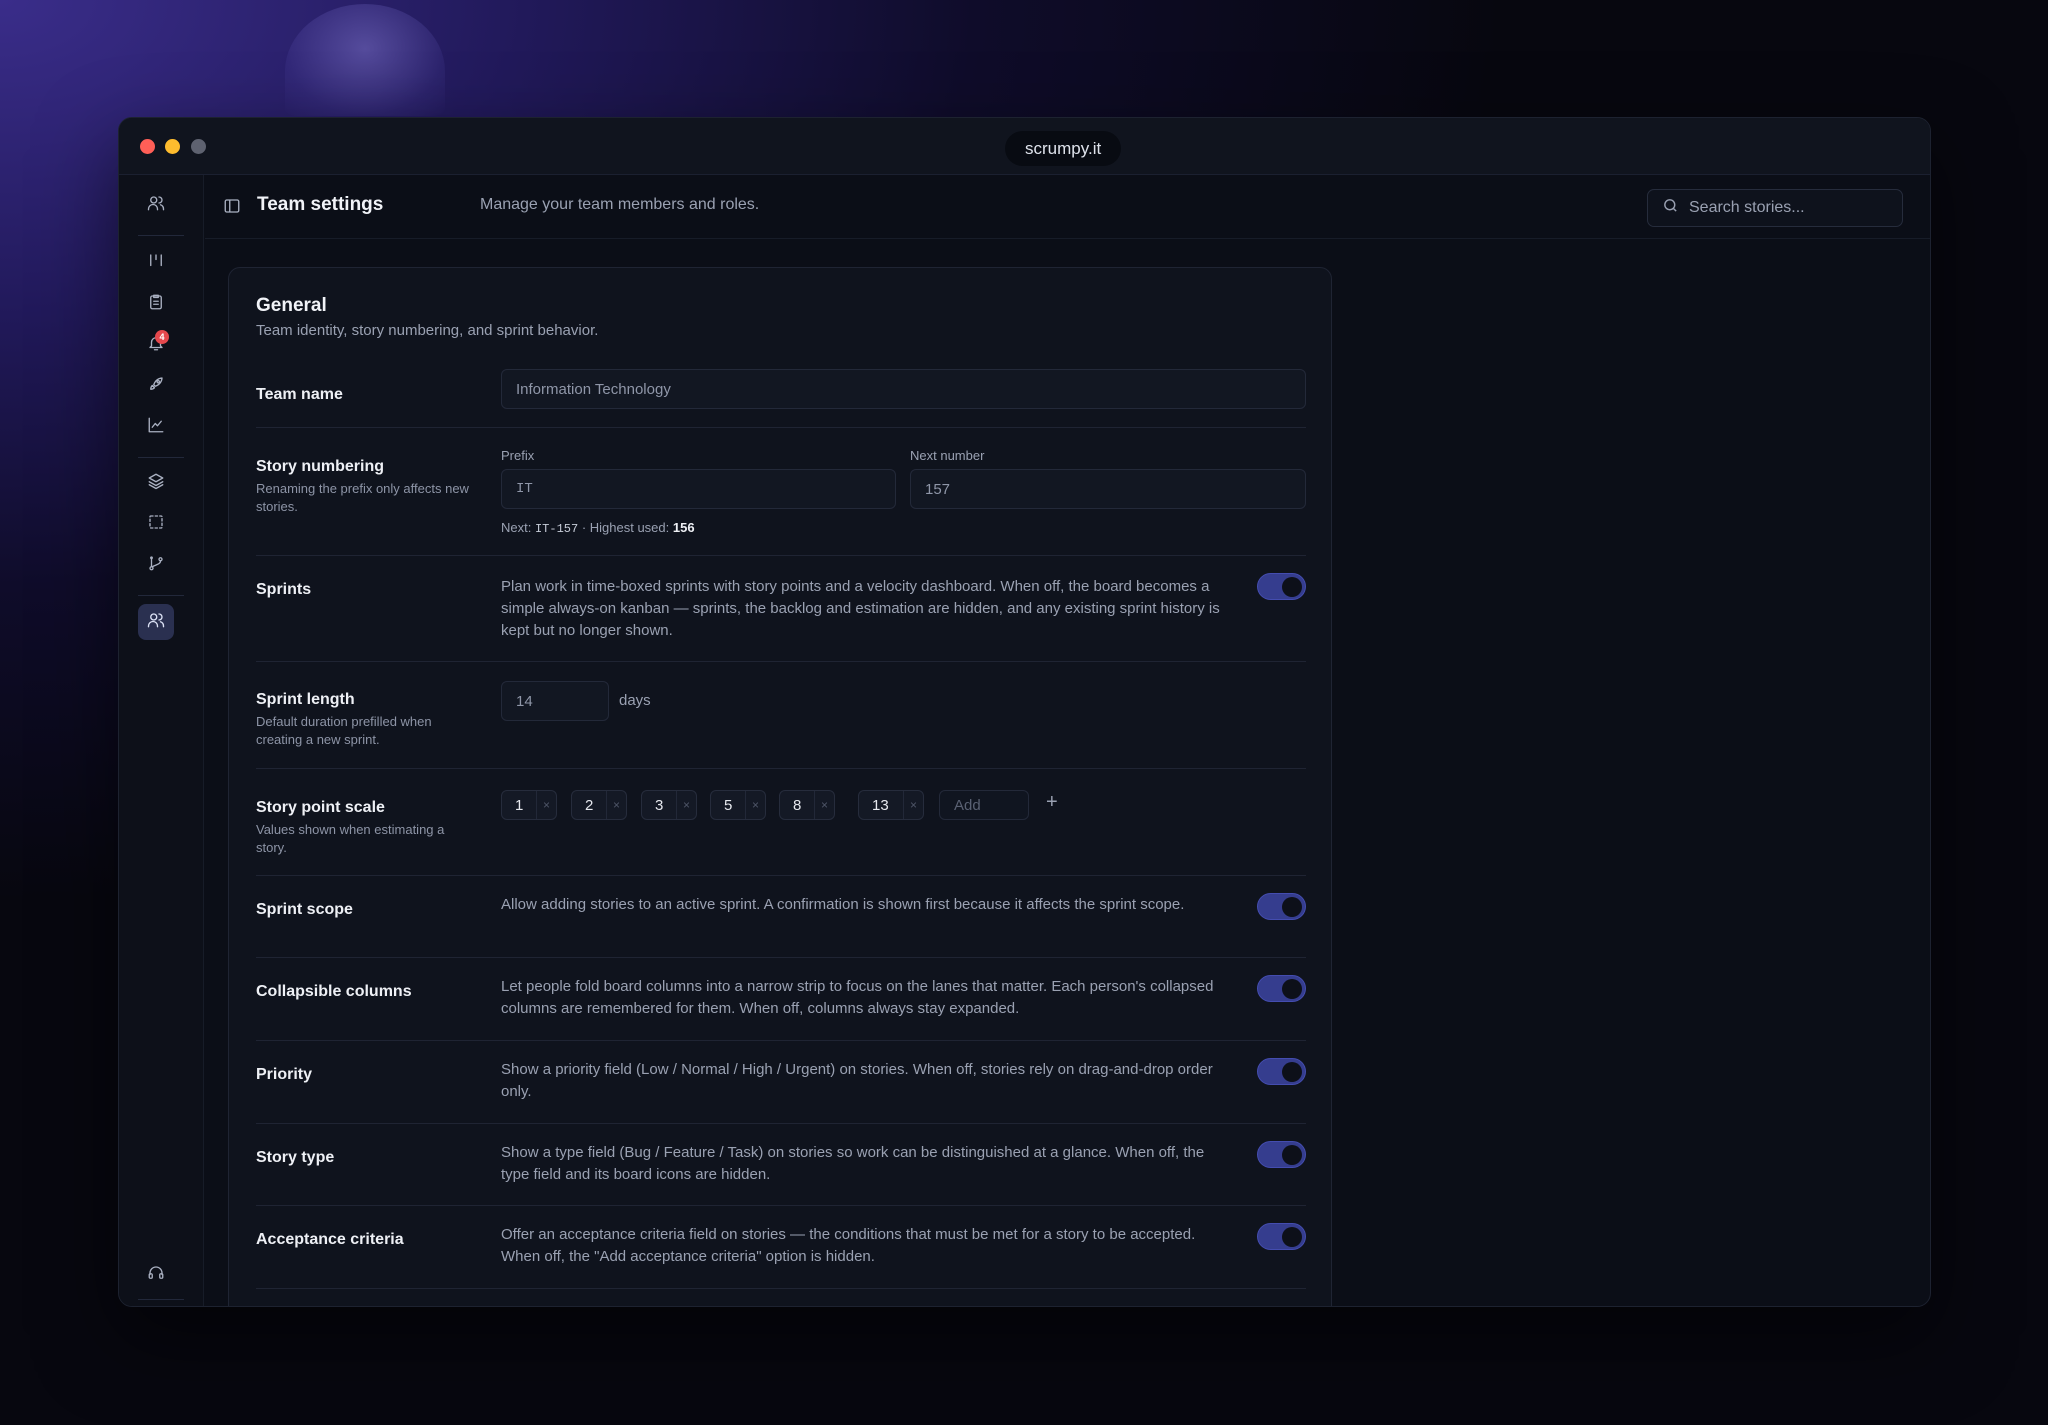  I want to click on search-input, so click(1789, 208).